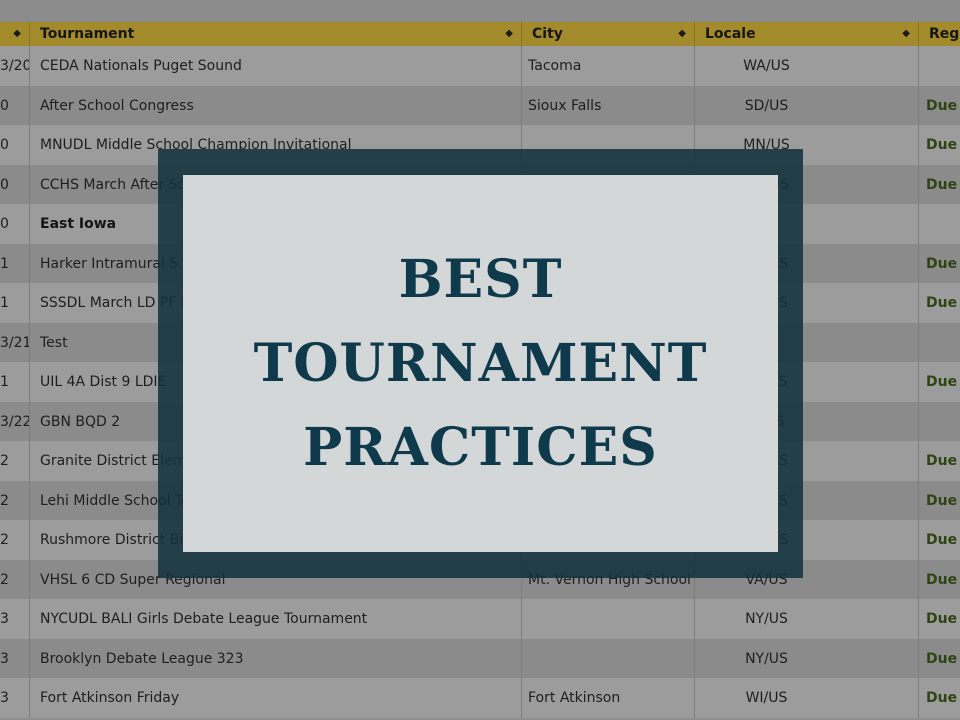  What do you see at coordinates (608, 34) in the screenshot?
I see `city-column-header: City ◆` at bounding box center [608, 34].